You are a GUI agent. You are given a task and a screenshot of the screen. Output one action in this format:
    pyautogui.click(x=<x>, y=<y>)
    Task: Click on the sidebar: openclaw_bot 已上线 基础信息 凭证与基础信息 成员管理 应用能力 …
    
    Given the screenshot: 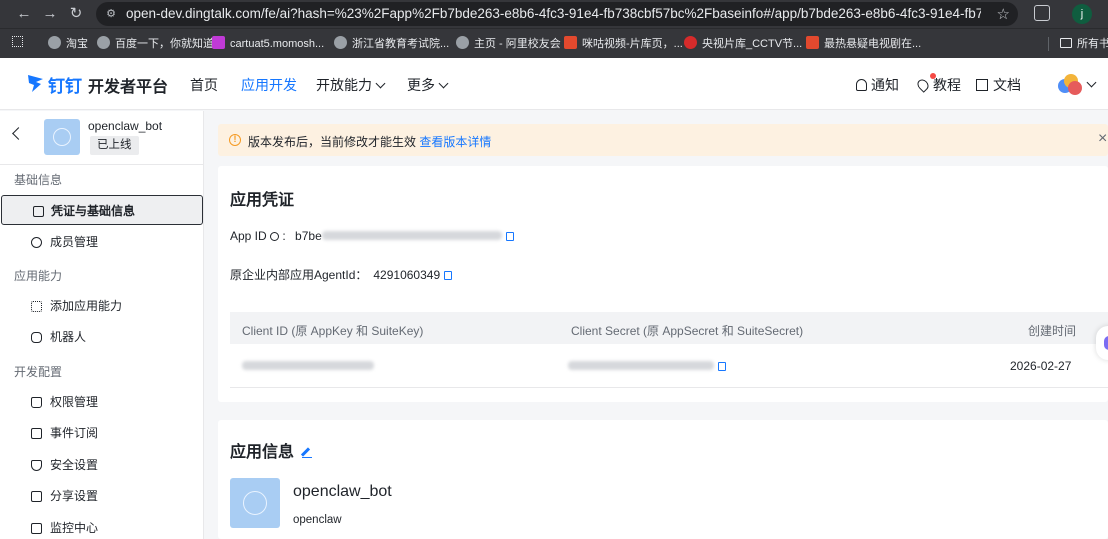 What is the action you would take?
    pyautogui.click(x=102, y=325)
    